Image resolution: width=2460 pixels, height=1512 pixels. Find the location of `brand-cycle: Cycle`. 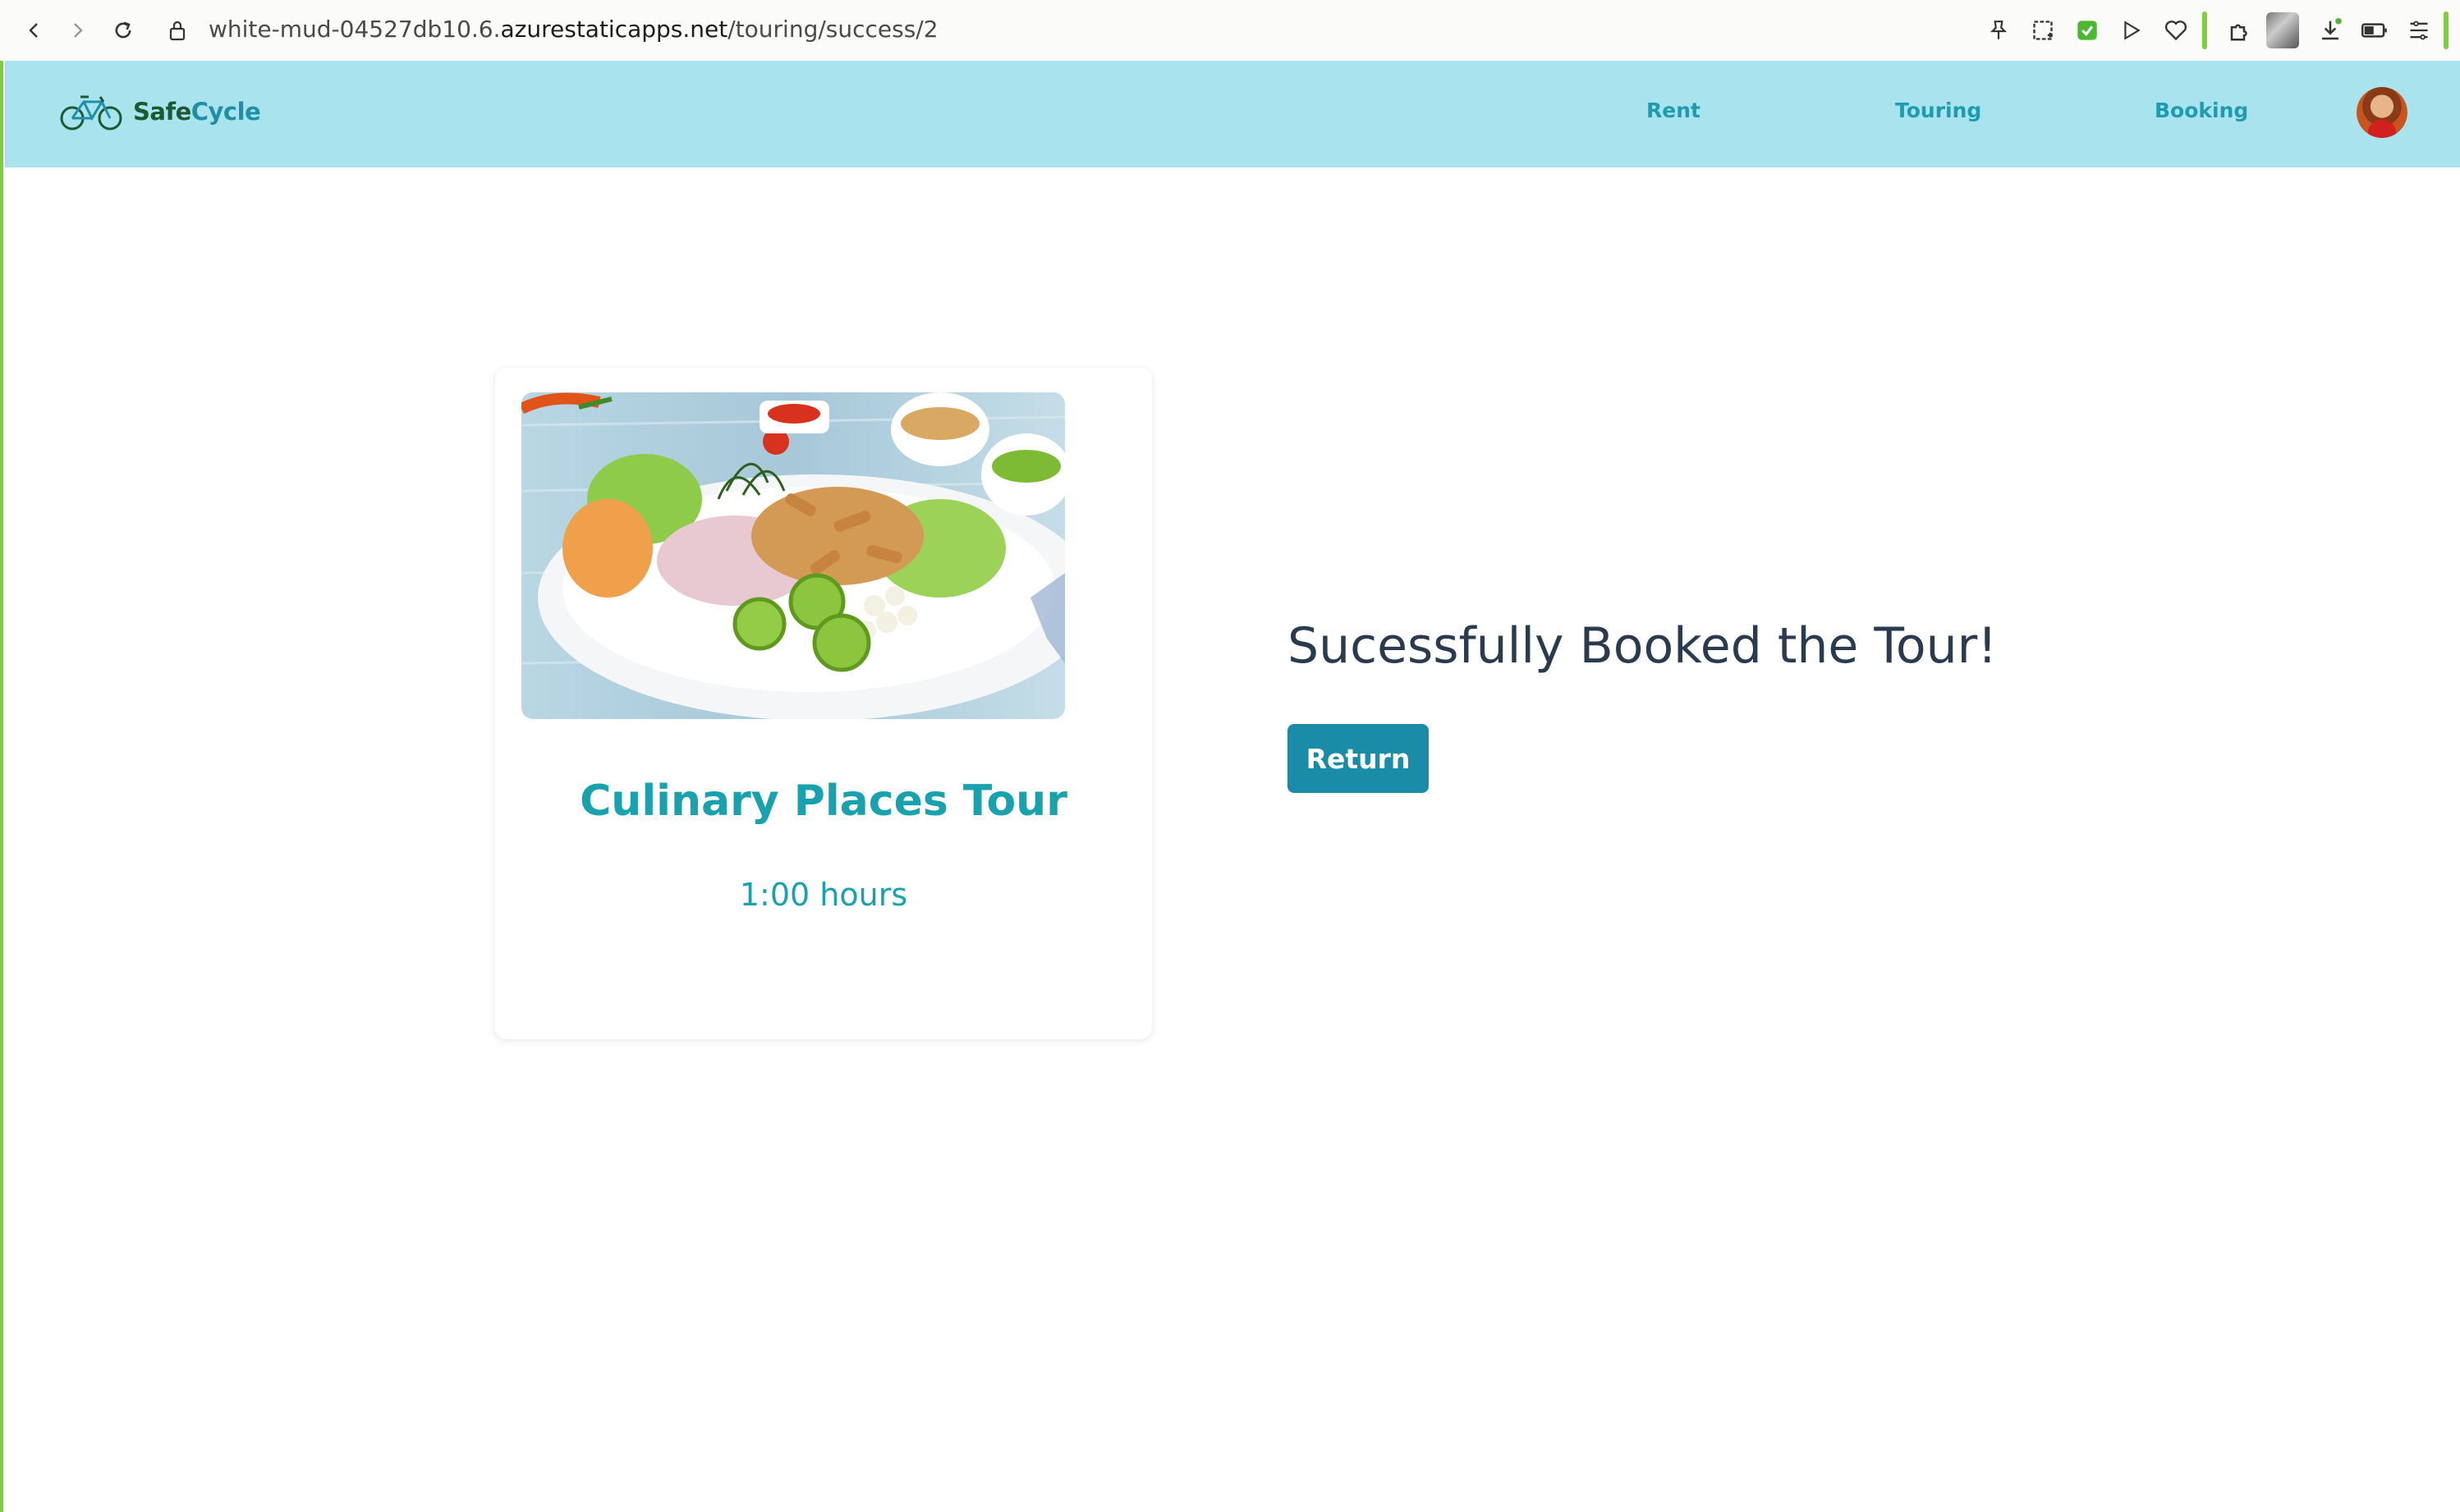

brand-cycle: Cycle is located at coordinates (225, 112).